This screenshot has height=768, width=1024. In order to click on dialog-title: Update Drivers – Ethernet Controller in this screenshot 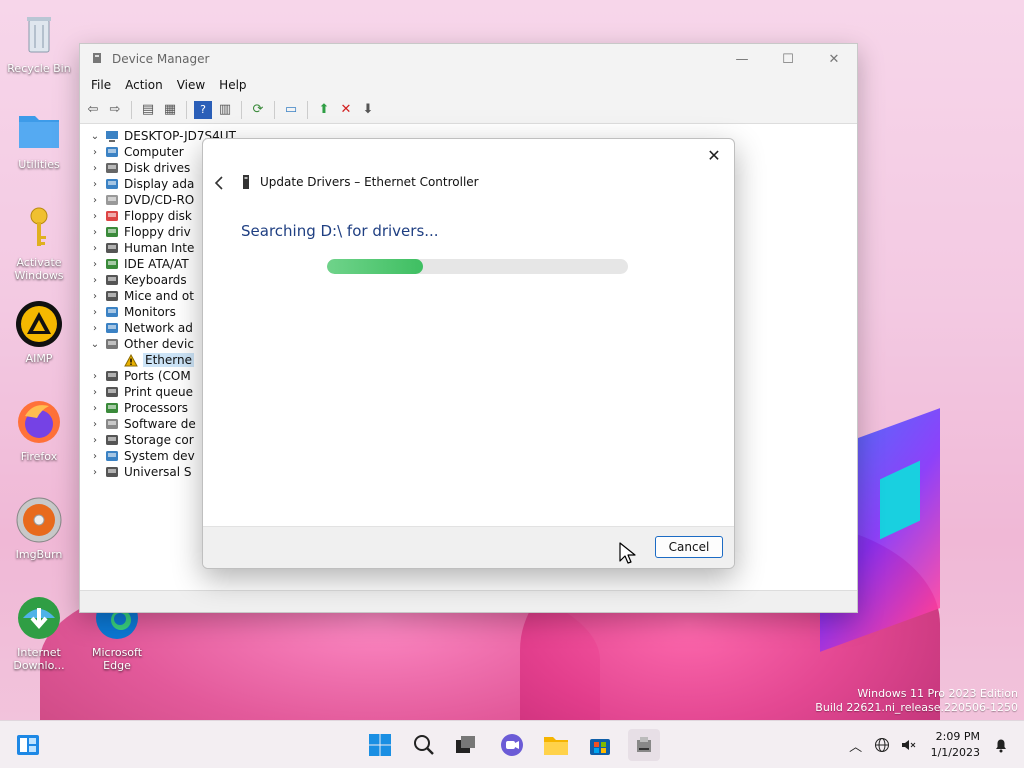, I will do `click(369, 182)`.